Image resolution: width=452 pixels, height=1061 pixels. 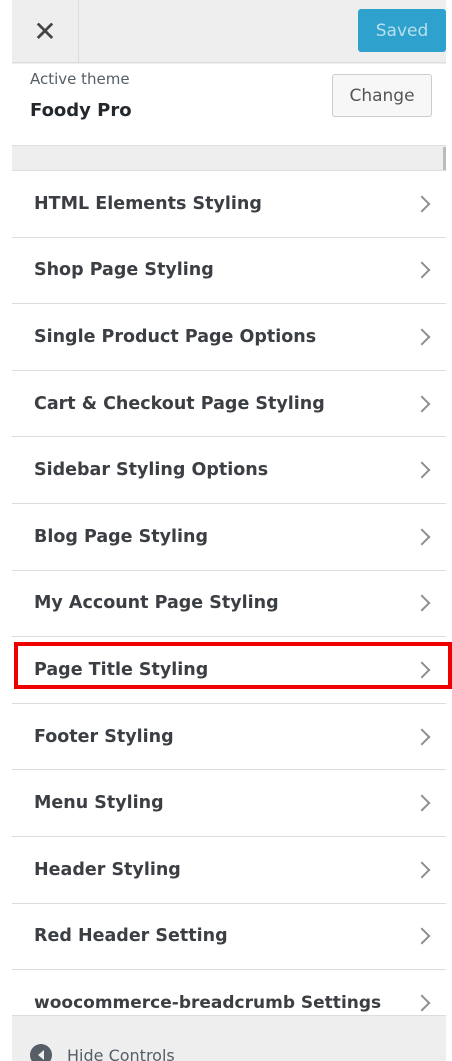 What do you see at coordinates (107, 869) in the screenshot?
I see `menu-item-label: Header Styling` at bounding box center [107, 869].